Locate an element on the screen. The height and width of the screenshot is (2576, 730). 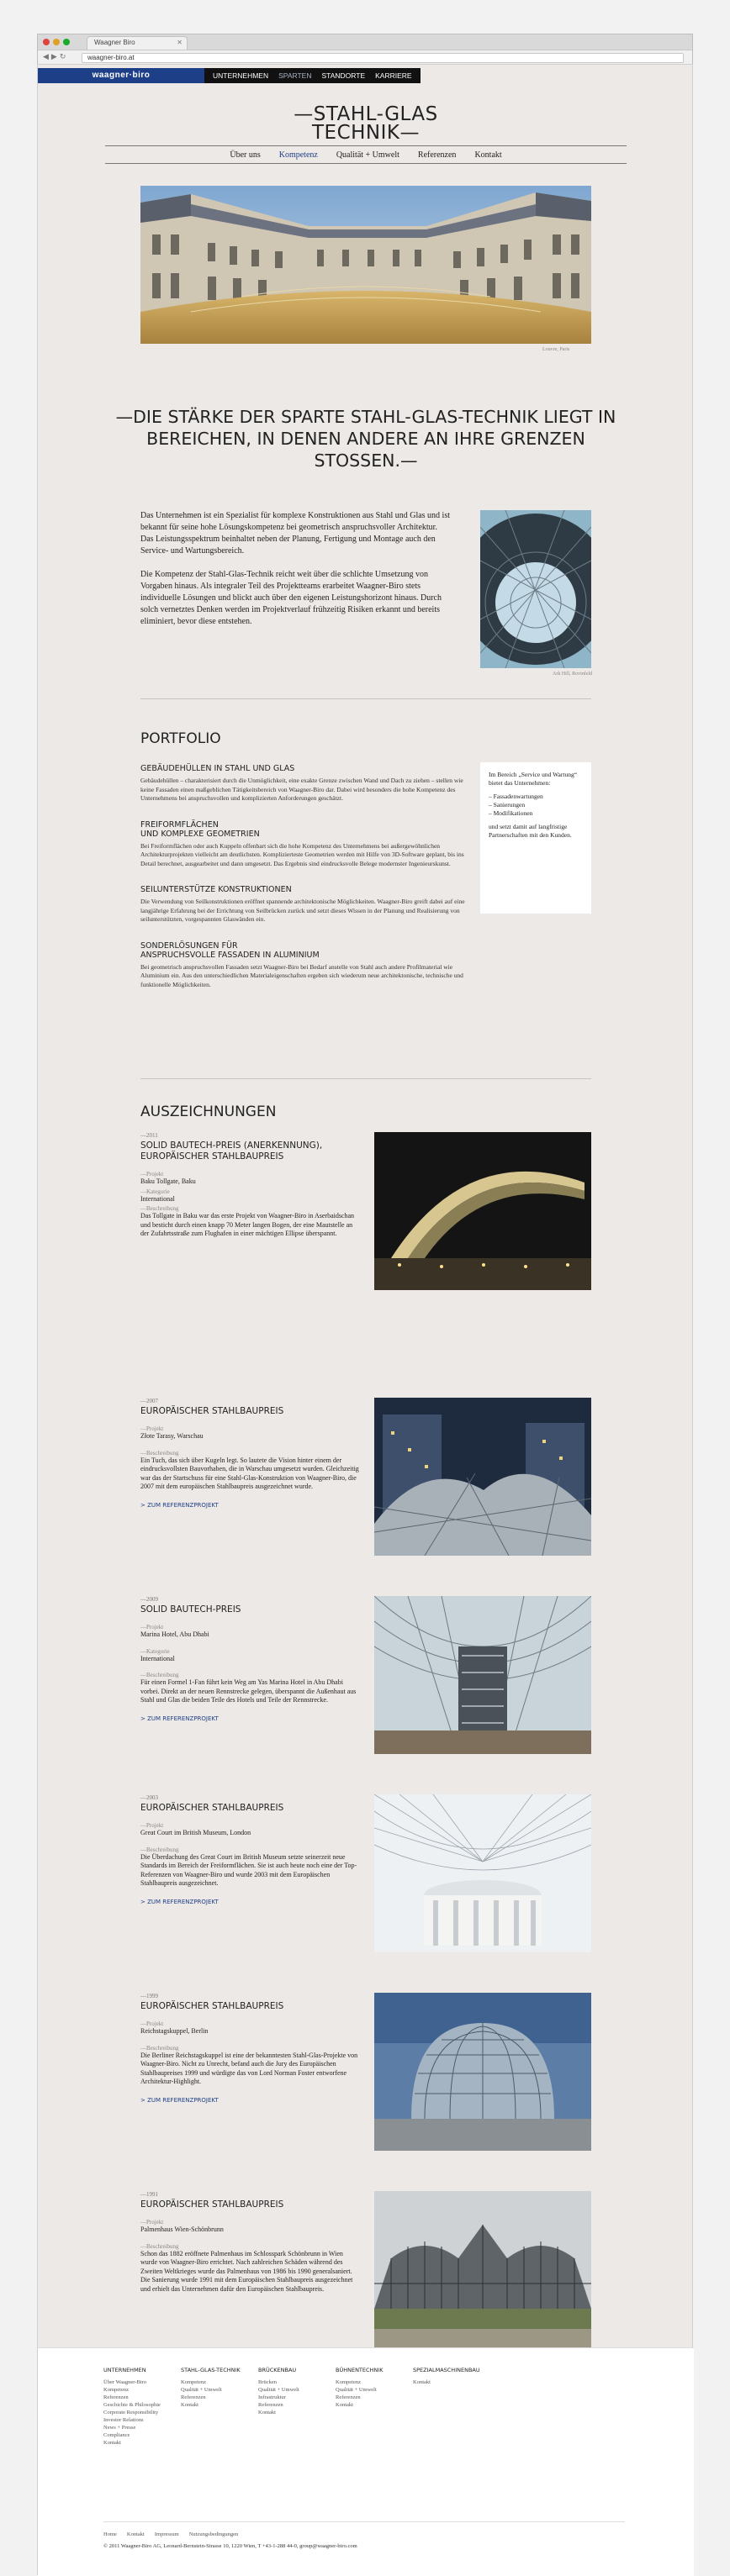
subnav-kompetenz: Kompetenz is located at coordinates (298, 155).